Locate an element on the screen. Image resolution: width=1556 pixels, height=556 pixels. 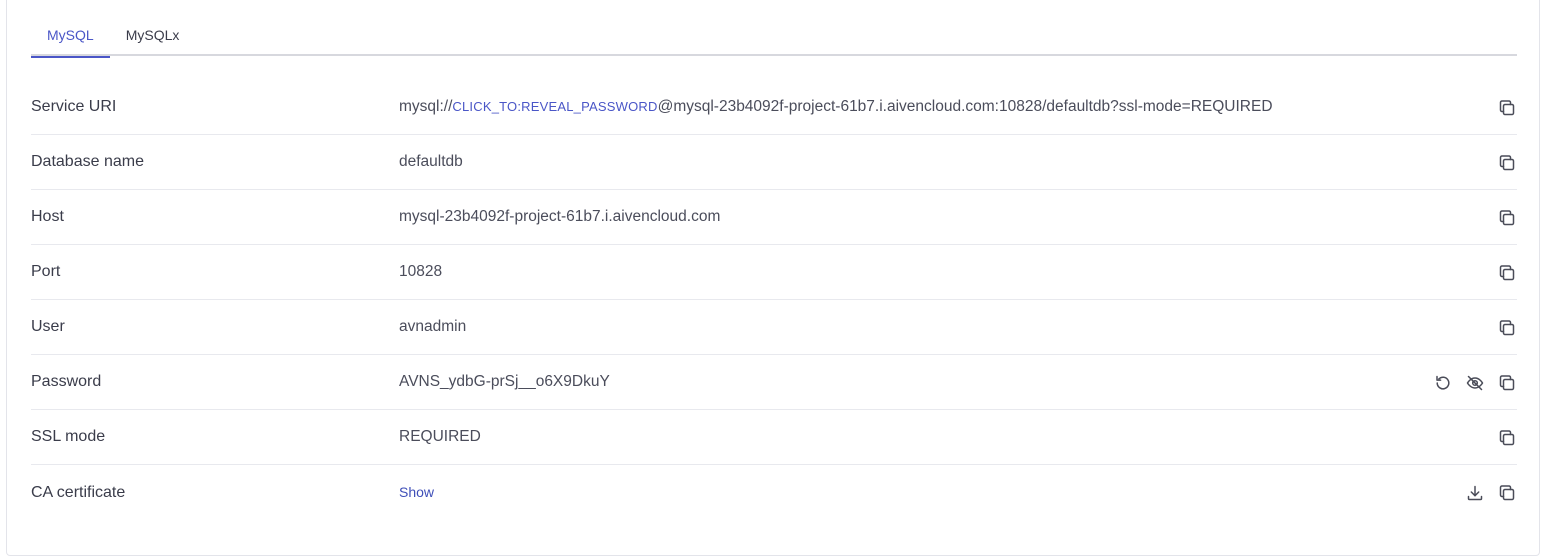
database-name-value: defaultdb is located at coordinates (431, 161).